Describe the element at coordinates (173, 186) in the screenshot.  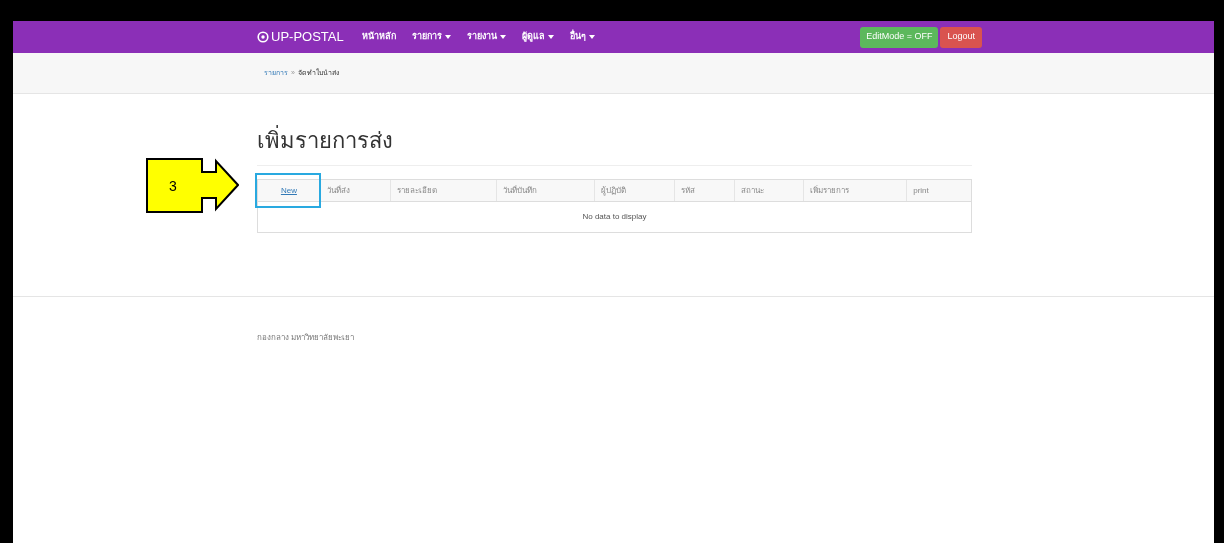
I see `callout-number: 3` at that location.